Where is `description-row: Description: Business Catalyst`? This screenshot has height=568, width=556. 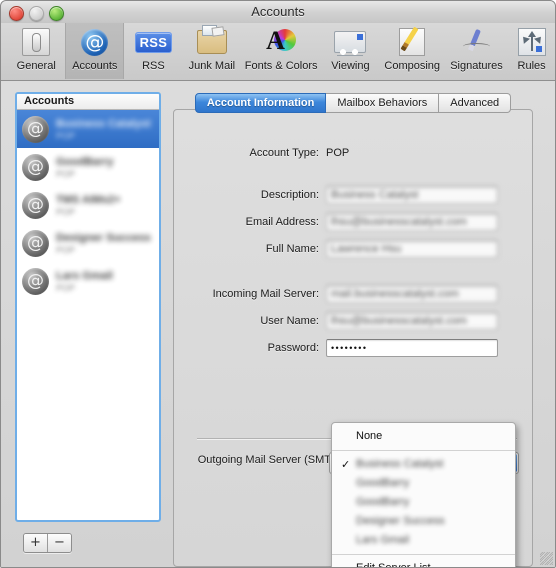 description-row: Description: Business Catalyst is located at coordinates (348, 195).